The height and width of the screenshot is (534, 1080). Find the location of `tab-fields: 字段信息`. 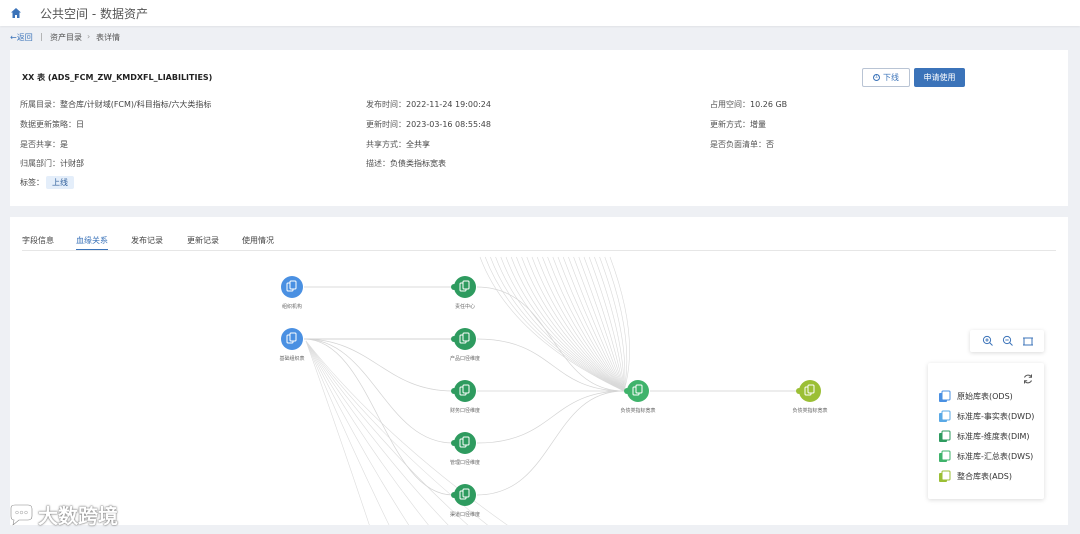

tab-fields: 字段信息 is located at coordinates (38, 240).